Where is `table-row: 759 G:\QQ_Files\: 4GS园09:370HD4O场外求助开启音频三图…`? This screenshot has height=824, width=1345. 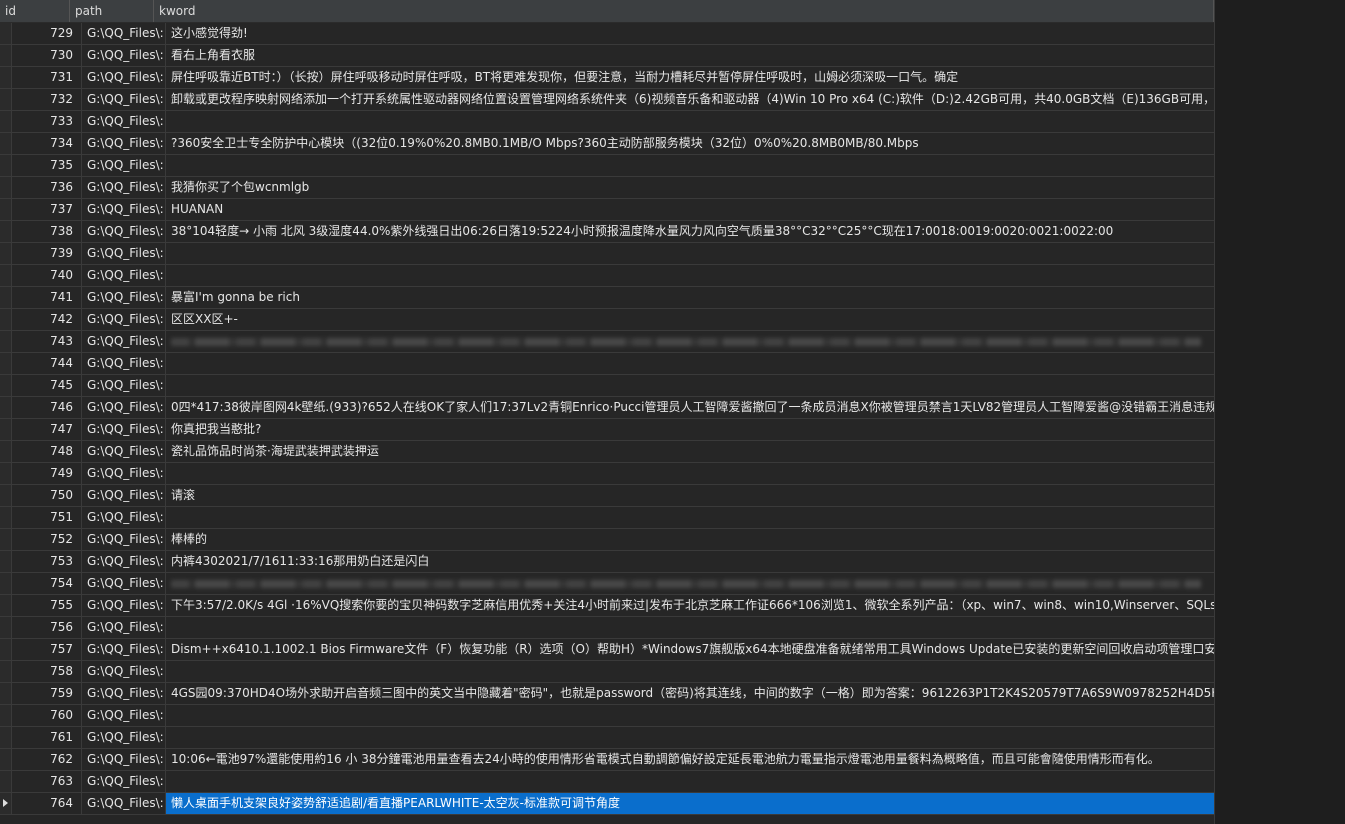 table-row: 759 G:\QQ_Files\: 4GS园09:370HD4O场外求助开启音频三图… is located at coordinates (607, 694).